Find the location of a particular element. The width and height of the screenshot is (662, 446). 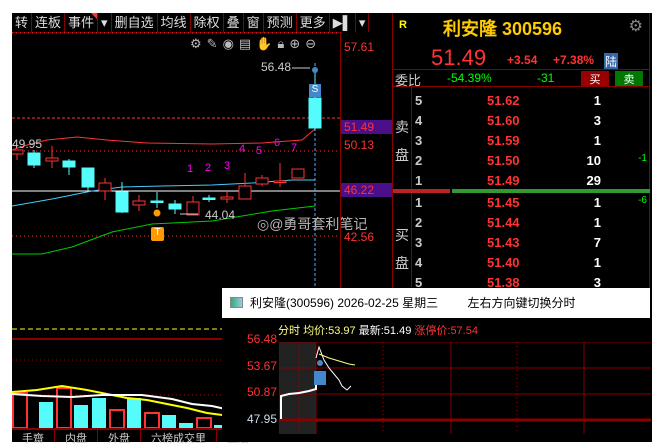

avg-value: 53.97 is located at coordinates (342, 331).